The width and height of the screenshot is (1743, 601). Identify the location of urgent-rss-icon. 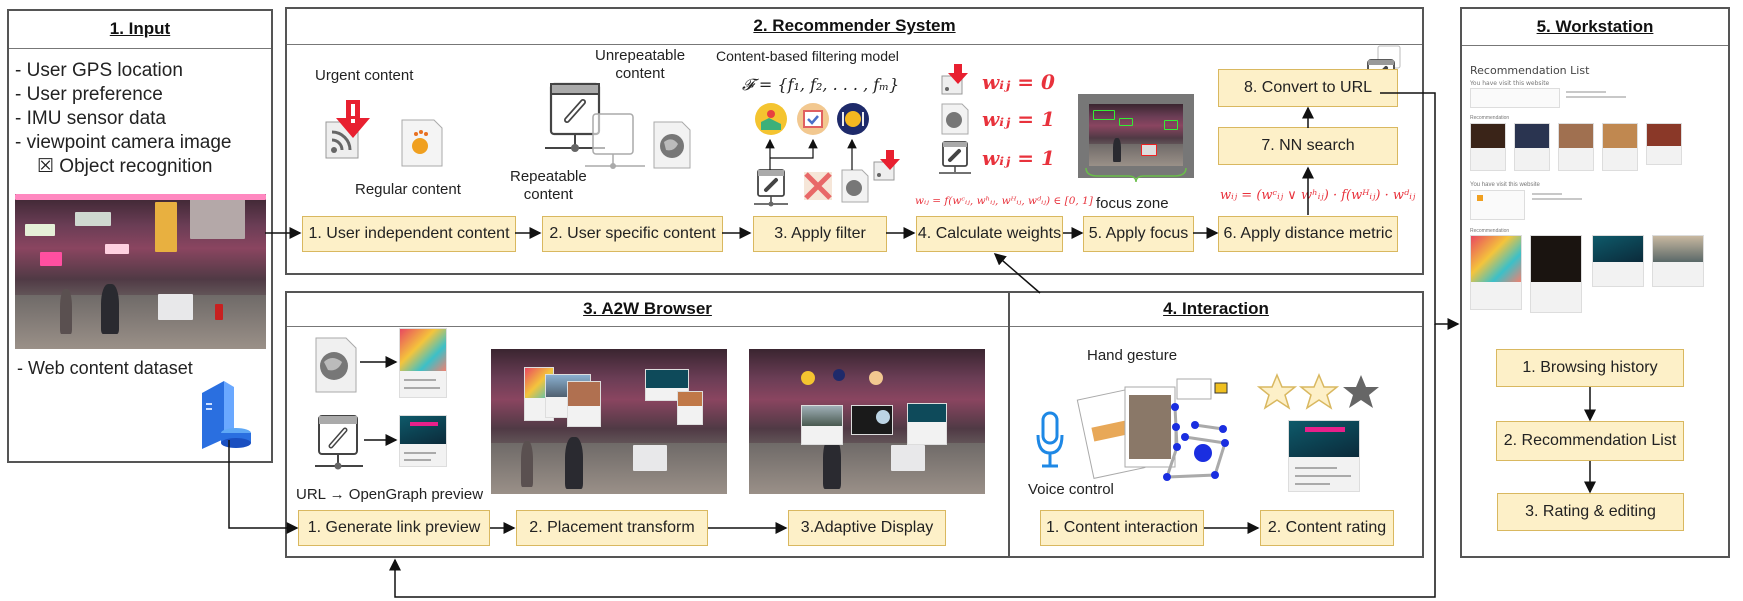
(347, 129).